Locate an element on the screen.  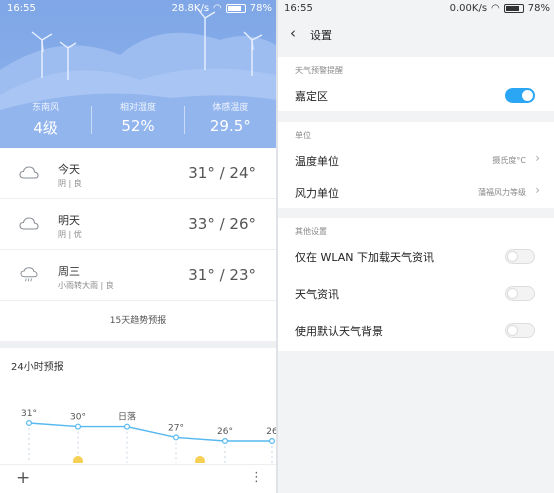
more-options-icon: ⋮ is located at coordinates (256, 477).